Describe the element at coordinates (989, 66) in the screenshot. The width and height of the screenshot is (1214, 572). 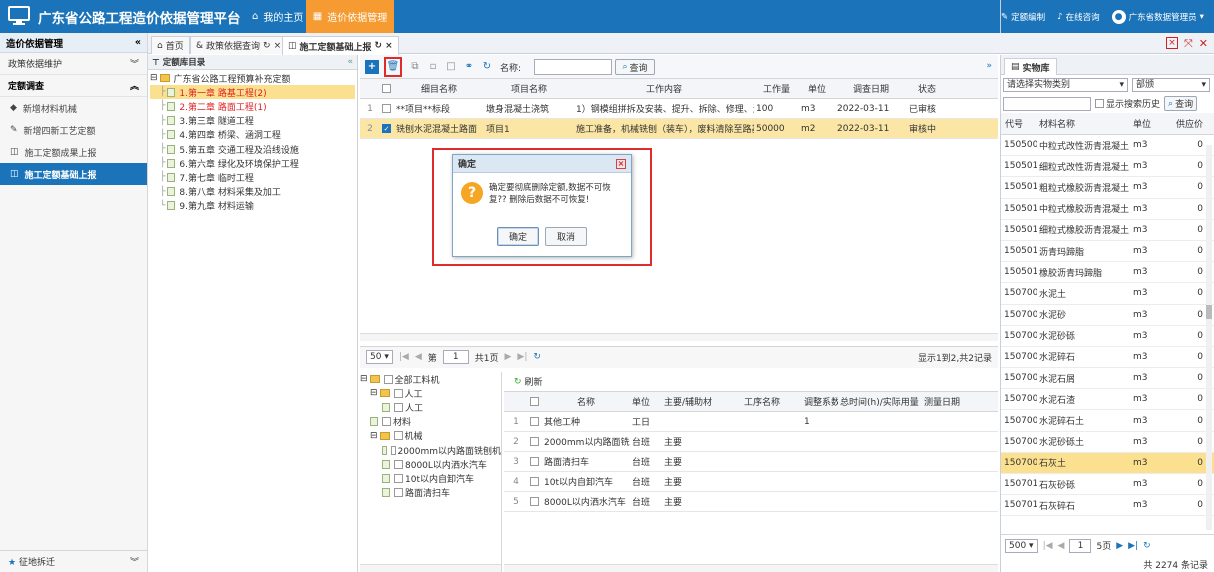
I see `expand-icon: »` at that location.